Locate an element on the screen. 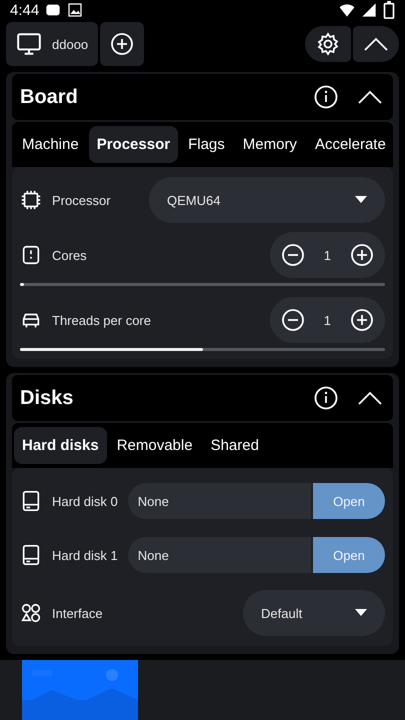 This screenshot has width=405, height=720. machine-chip: ddooo is located at coordinates (52, 44).